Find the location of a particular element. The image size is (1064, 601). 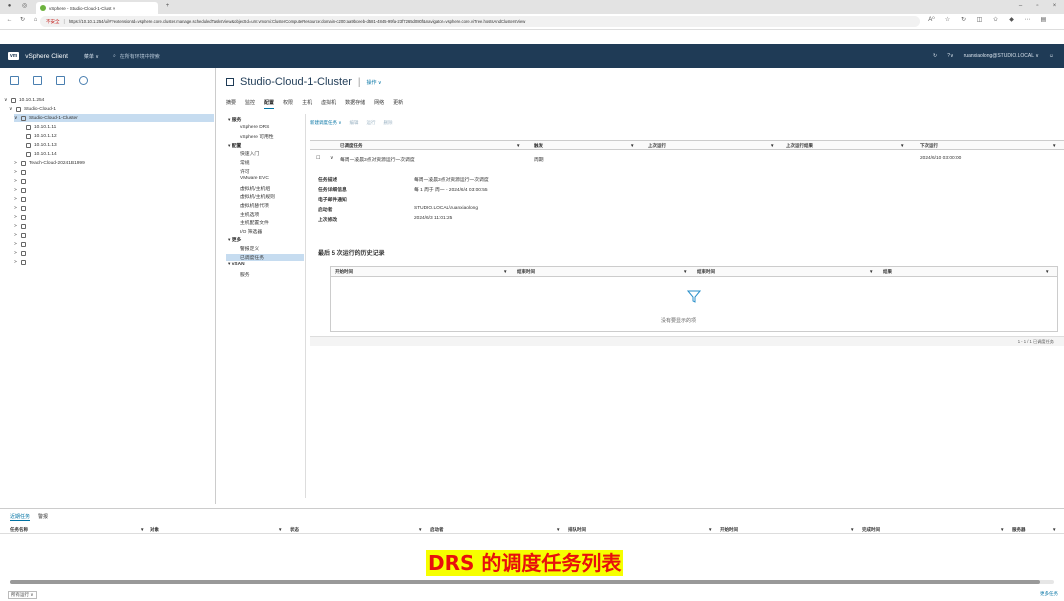

settings-item: 主机配置文件 is located at coordinates (254, 222).